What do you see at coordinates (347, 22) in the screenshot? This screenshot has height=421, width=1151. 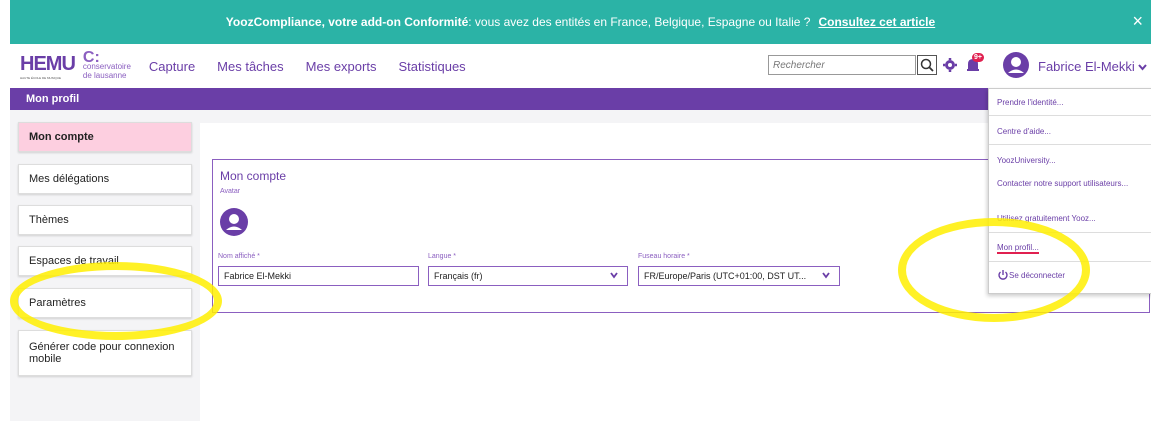 I see `banner-bold-text: YoozCompliance, votre add-on Conformité` at bounding box center [347, 22].